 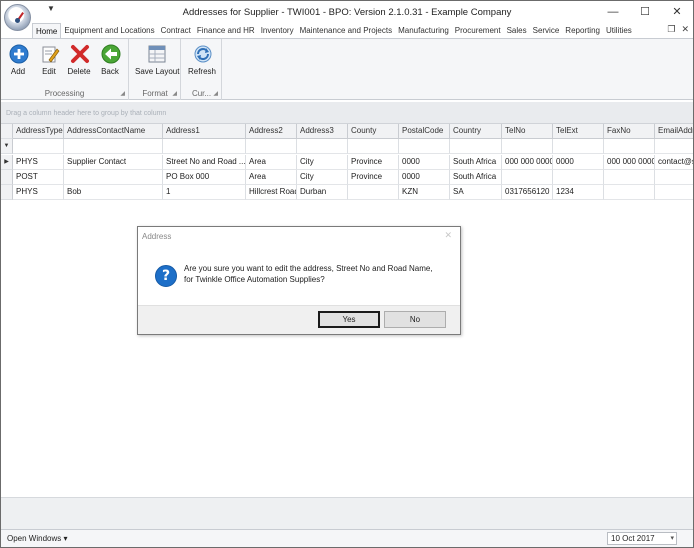 What do you see at coordinates (527, 131) in the screenshot?
I see `column-header-telno: TelNo` at bounding box center [527, 131].